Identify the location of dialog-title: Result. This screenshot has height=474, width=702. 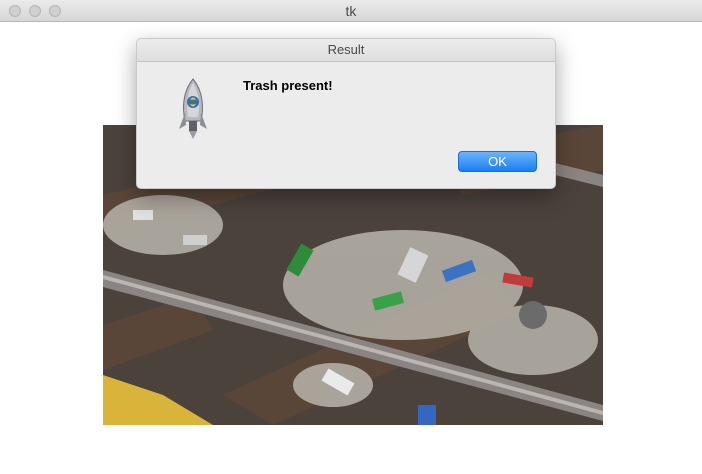
(346, 50).